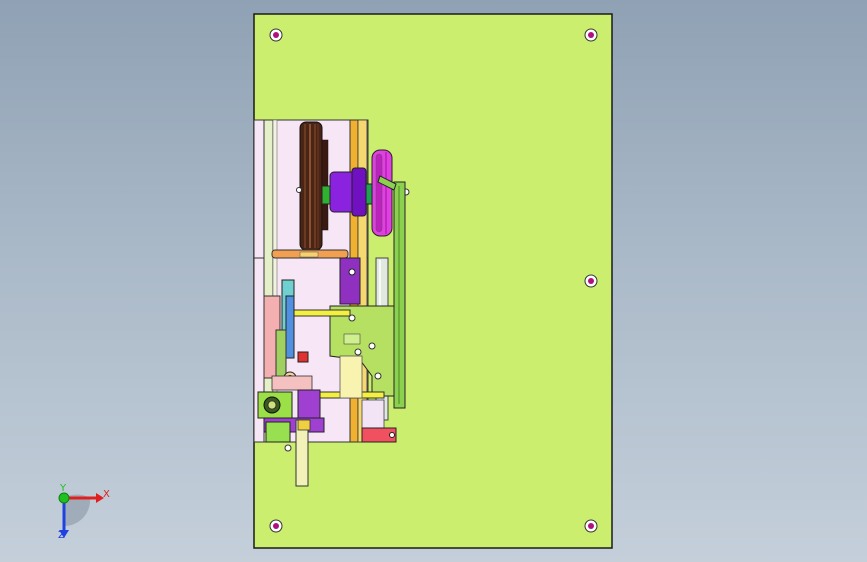 The image size is (867, 562). I want to click on motor-housing, so click(348, 192).